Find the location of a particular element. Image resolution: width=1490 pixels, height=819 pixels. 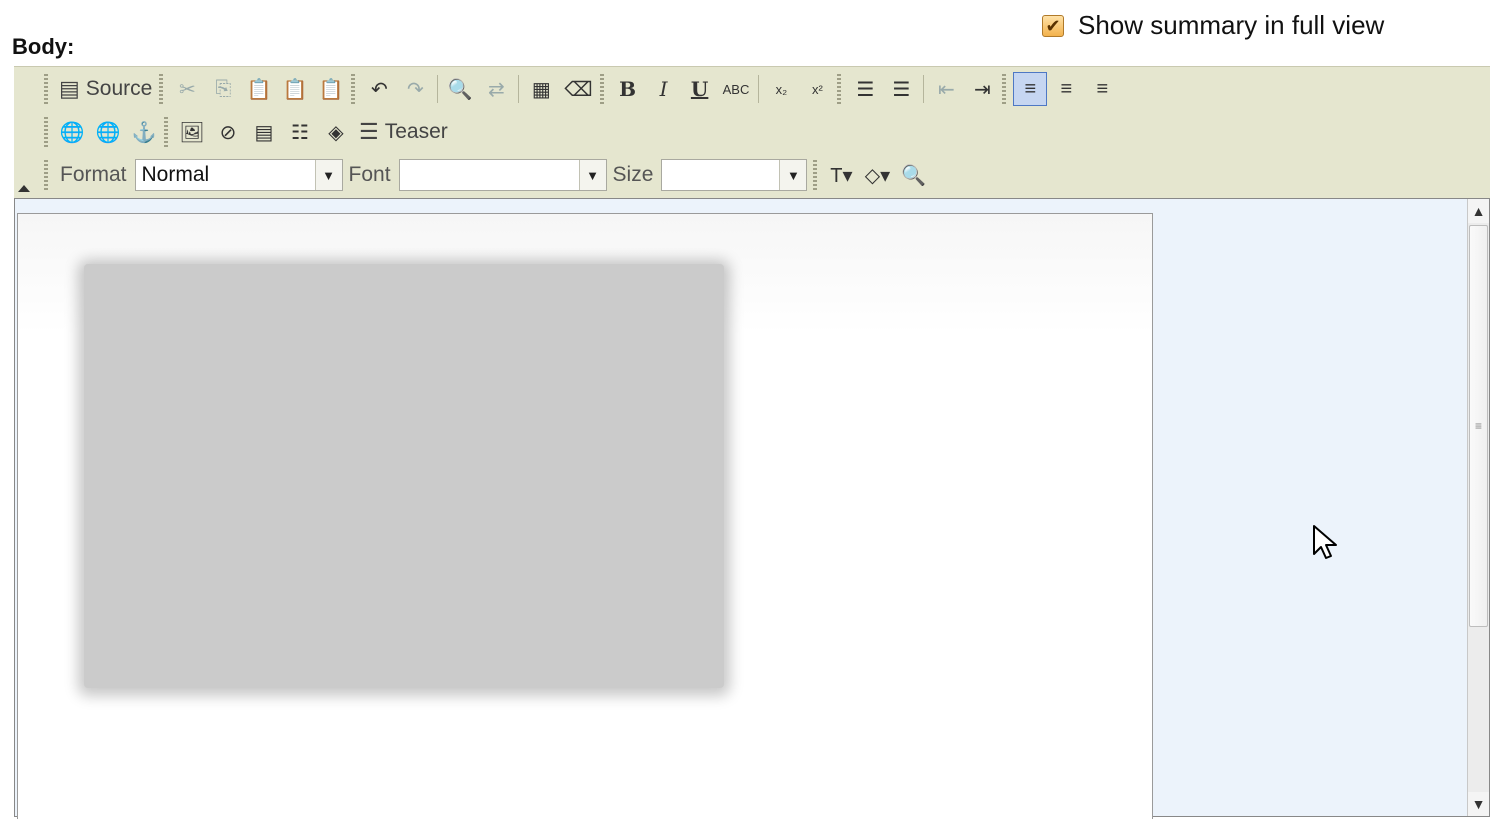

select-all-button: ▦ is located at coordinates (541, 89).